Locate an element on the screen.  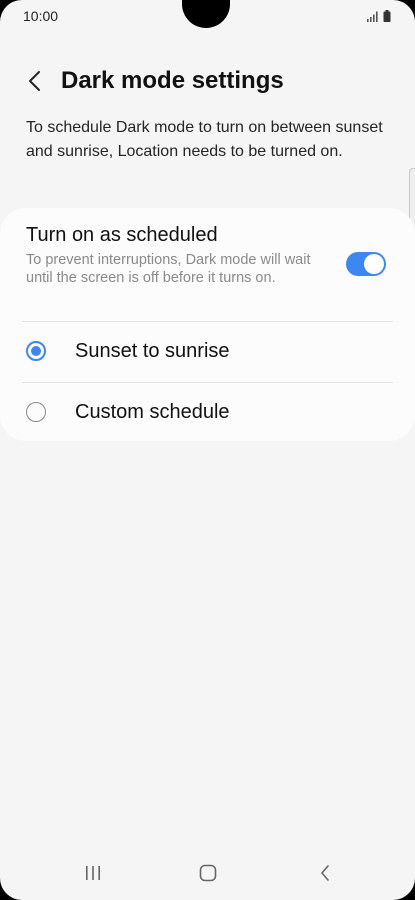
camera-notch is located at coordinates (206, 14).